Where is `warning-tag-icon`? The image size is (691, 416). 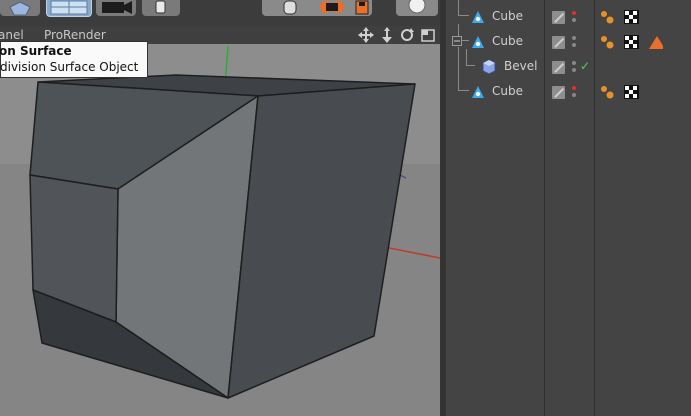
warning-tag-icon is located at coordinates (655, 42).